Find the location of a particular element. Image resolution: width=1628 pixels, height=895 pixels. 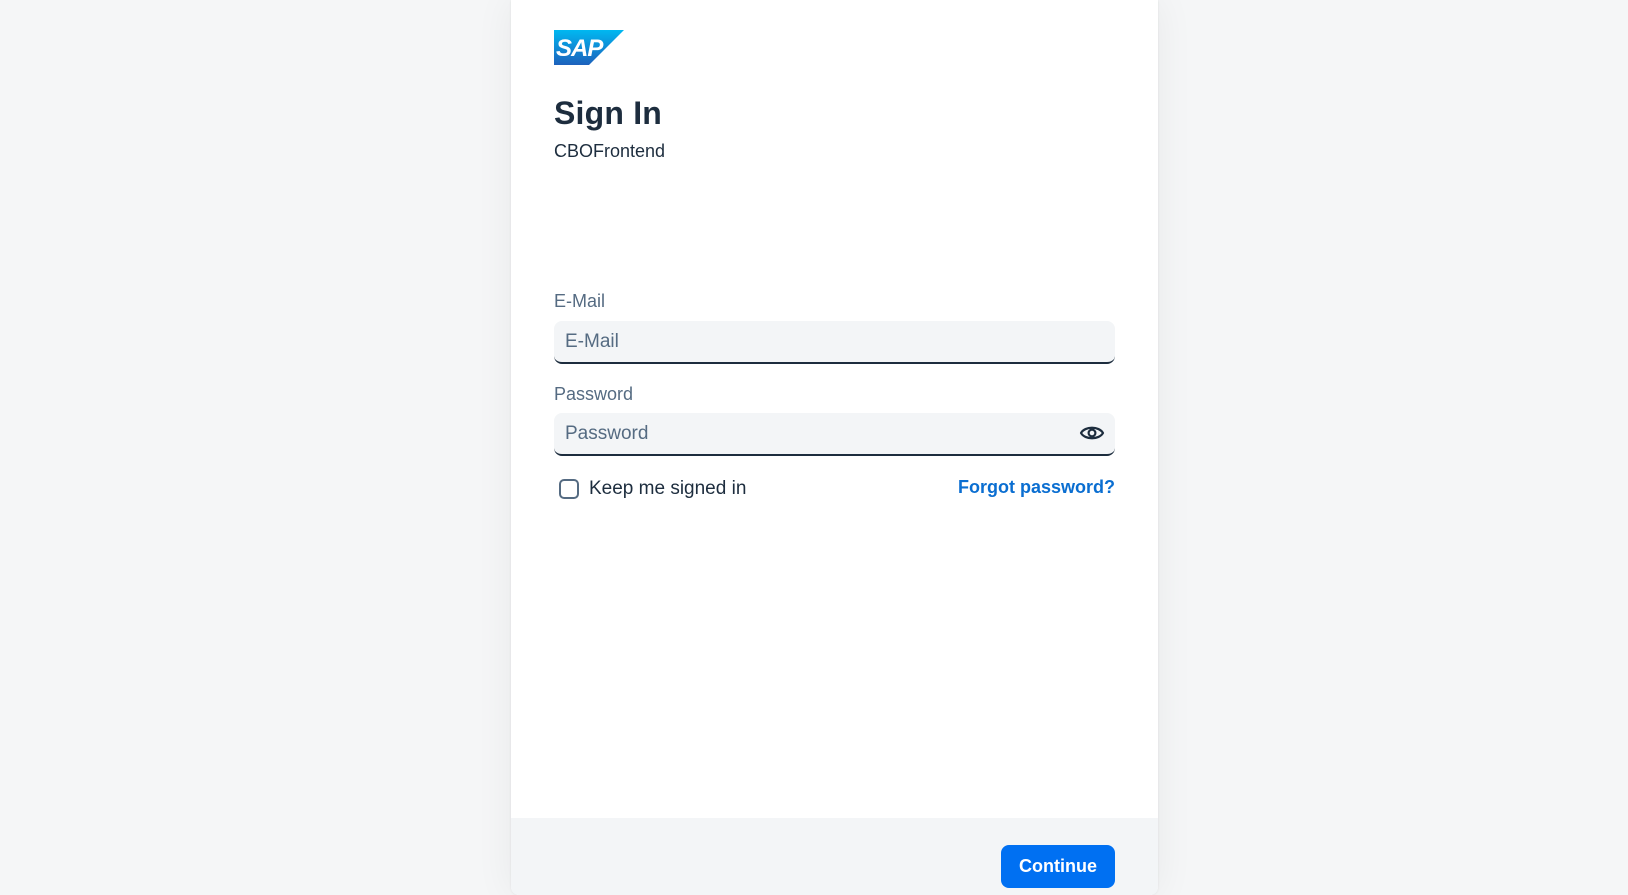

password-input is located at coordinates (834, 433).